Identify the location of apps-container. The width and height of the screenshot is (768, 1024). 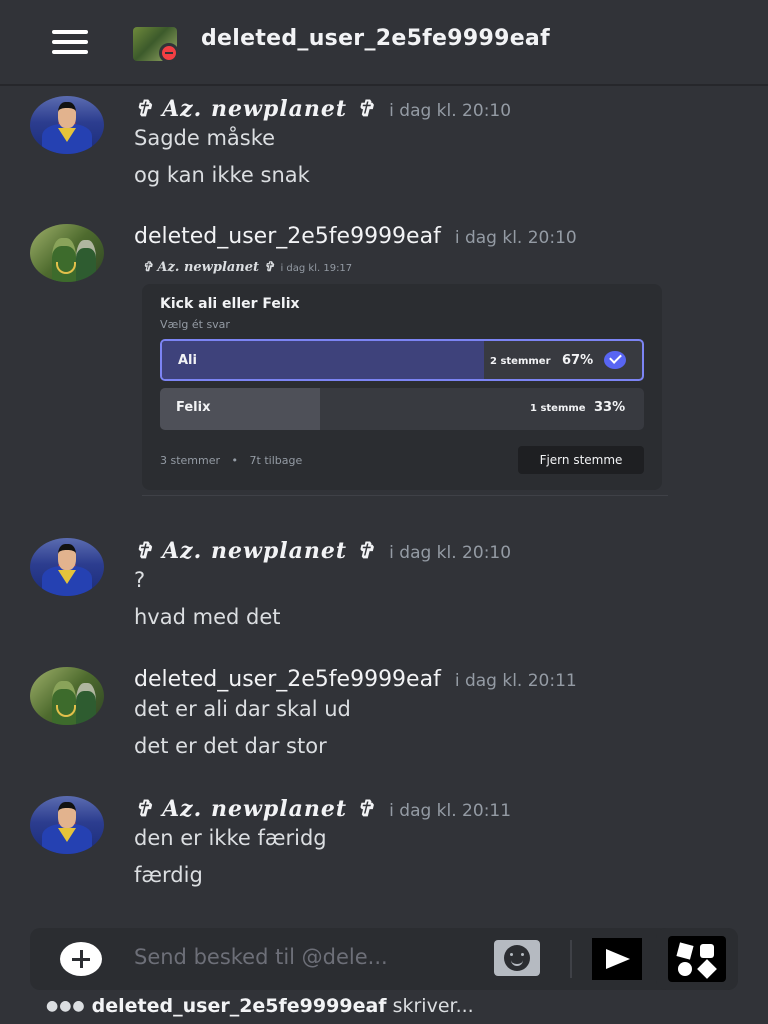
(697, 959).